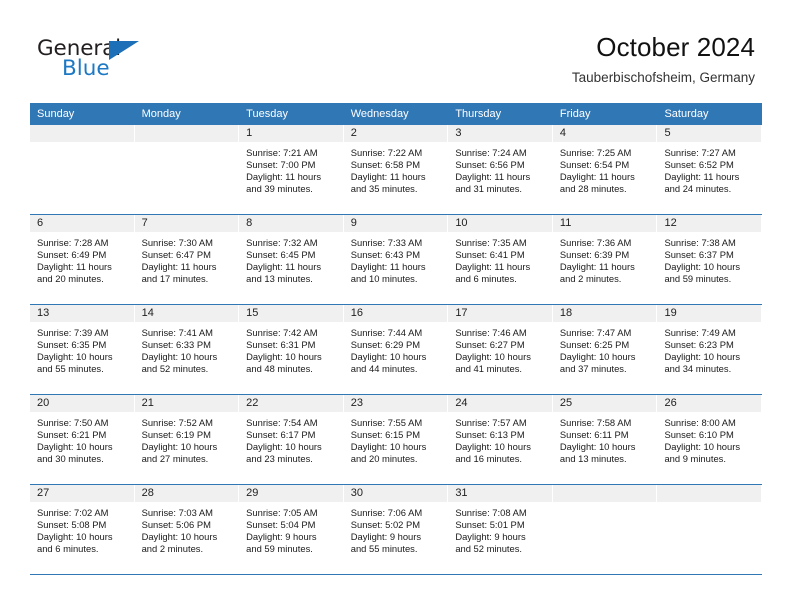 Image resolution: width=792 pixels, height=612 pixels. What do you see at coordinates (500, 403) in the screenshot?
I see `day-number: 24` at bounding box center [500, 403].